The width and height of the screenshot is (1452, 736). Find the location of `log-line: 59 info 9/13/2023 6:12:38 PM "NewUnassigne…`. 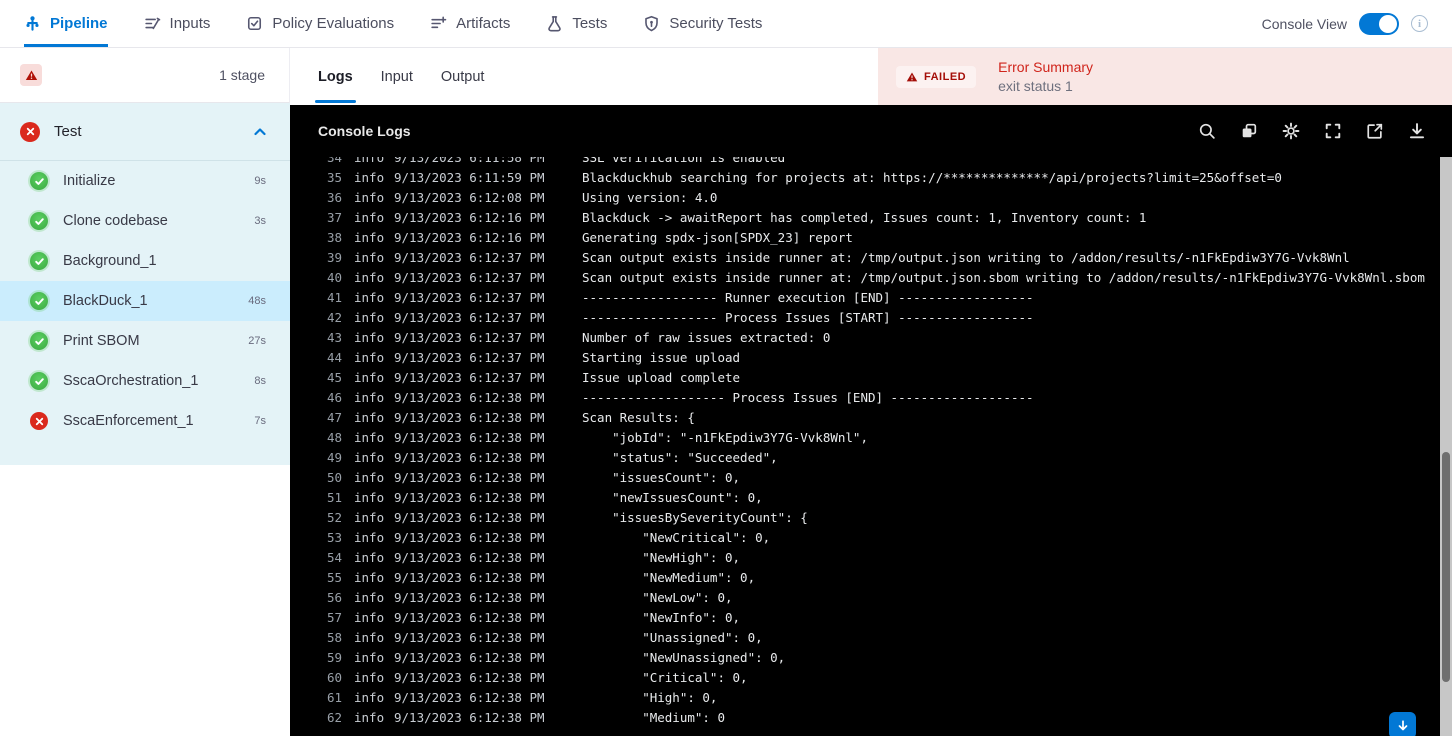

log-line: 59 info 9/13/2023 6:12:38 PM "NewUnassigne… is located at coordinates (865, 658).